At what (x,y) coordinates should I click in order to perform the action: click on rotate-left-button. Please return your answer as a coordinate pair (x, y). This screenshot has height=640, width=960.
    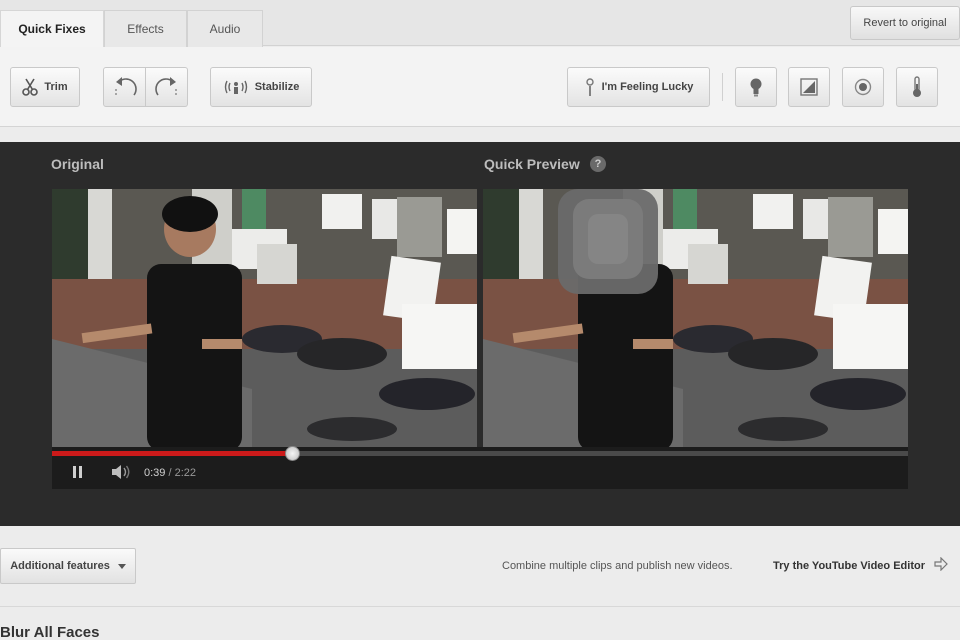
    Looking at the image, I should click on (124, 87).